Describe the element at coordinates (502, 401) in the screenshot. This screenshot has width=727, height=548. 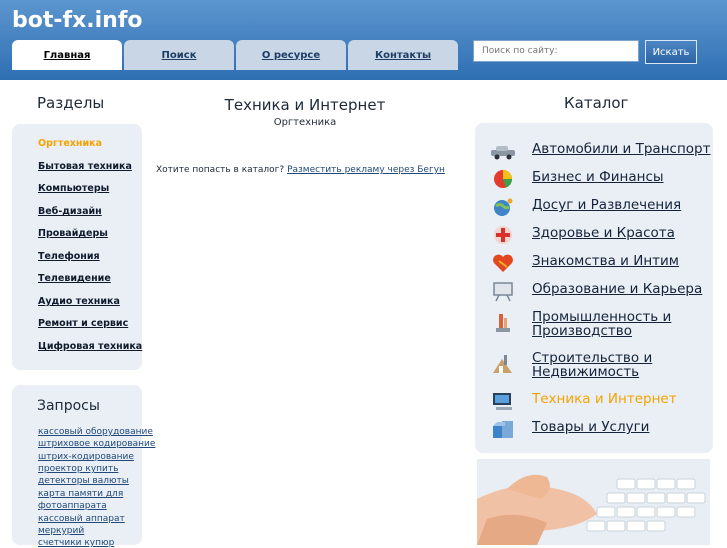
I see `computer-icon` at that location.